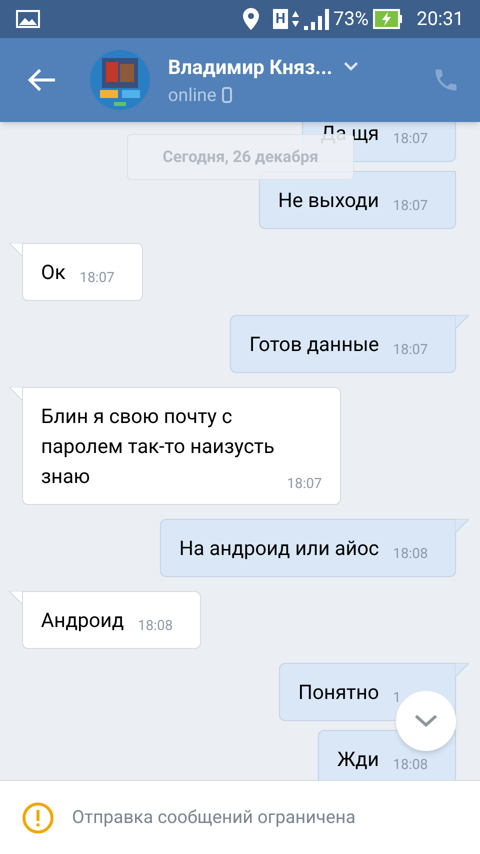  I want to click on clock: 20:31, so click(440, 19).